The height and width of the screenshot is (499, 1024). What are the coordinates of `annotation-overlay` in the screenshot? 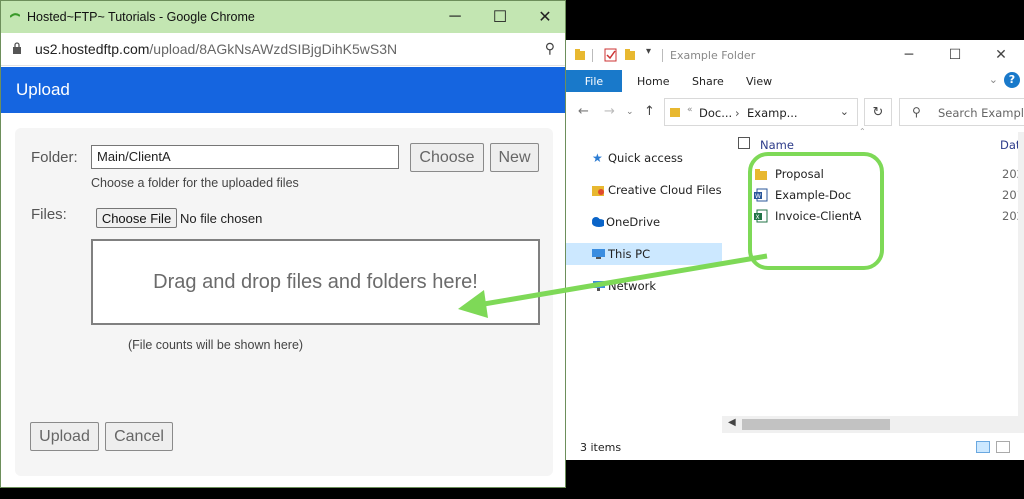 It's located at (671, 235).